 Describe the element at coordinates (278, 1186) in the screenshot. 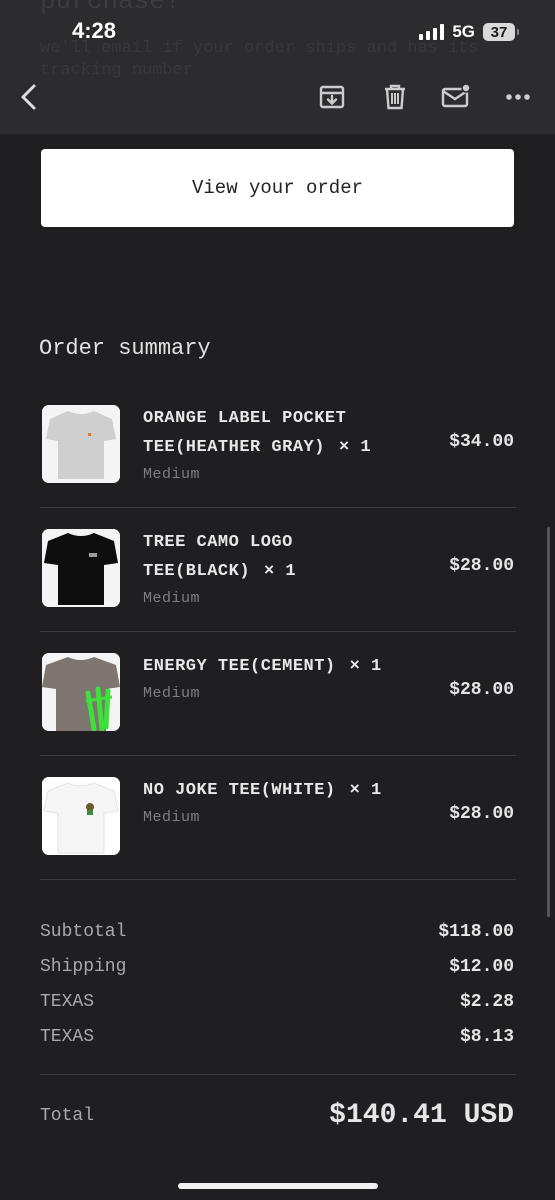

I see `home-indicator` at that location.